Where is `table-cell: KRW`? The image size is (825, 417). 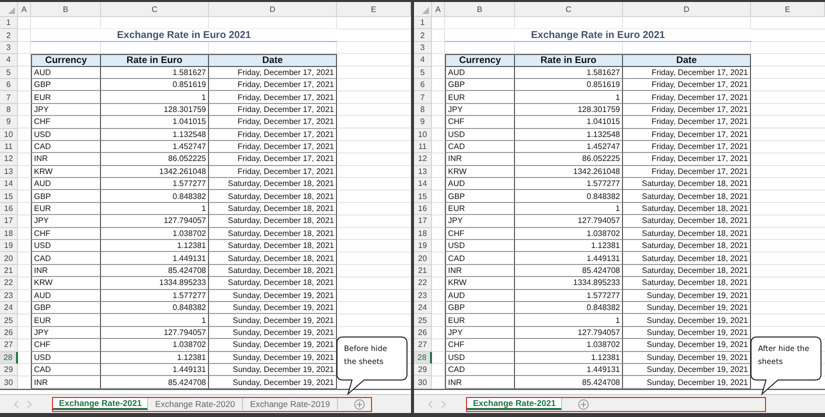 table-cell: KRW is located at coordinates (66, 283).